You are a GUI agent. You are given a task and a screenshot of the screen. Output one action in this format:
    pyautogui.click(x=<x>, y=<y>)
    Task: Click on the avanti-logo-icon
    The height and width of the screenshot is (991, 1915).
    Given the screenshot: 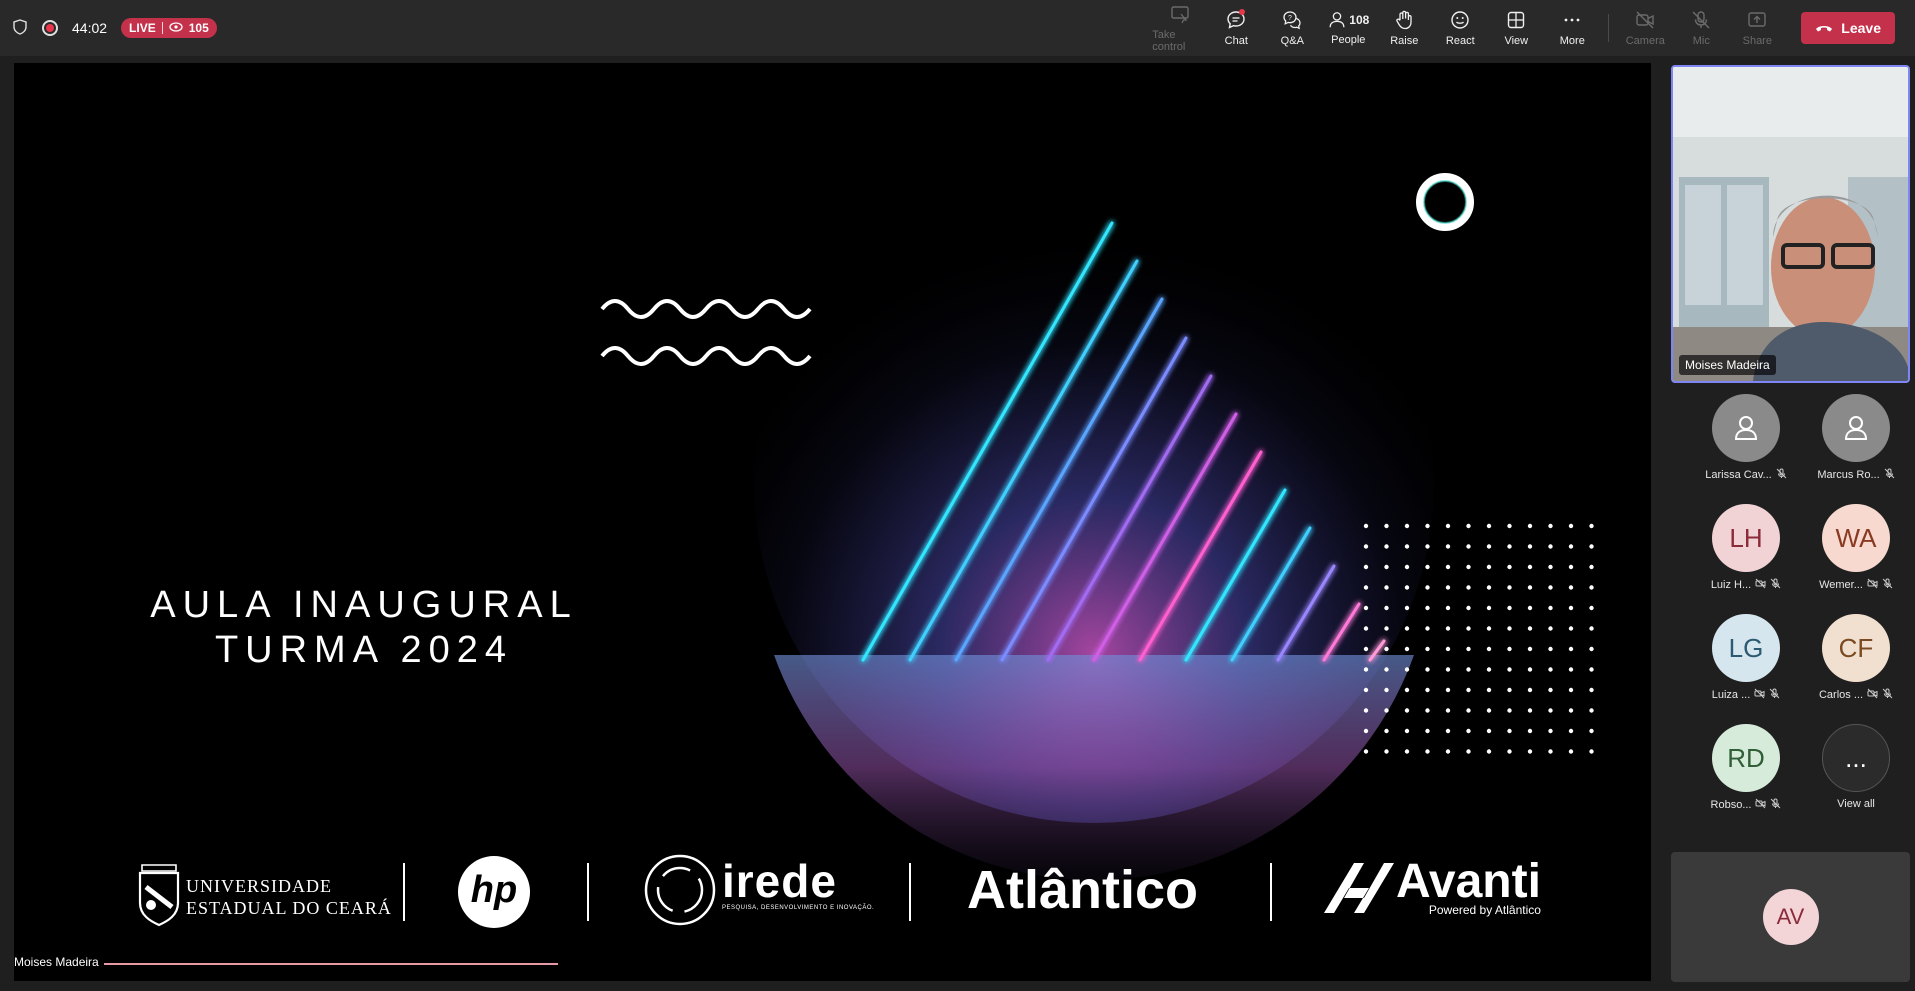 What is the action you would take?
    pyautogui.click(x=1359, y=888)
    